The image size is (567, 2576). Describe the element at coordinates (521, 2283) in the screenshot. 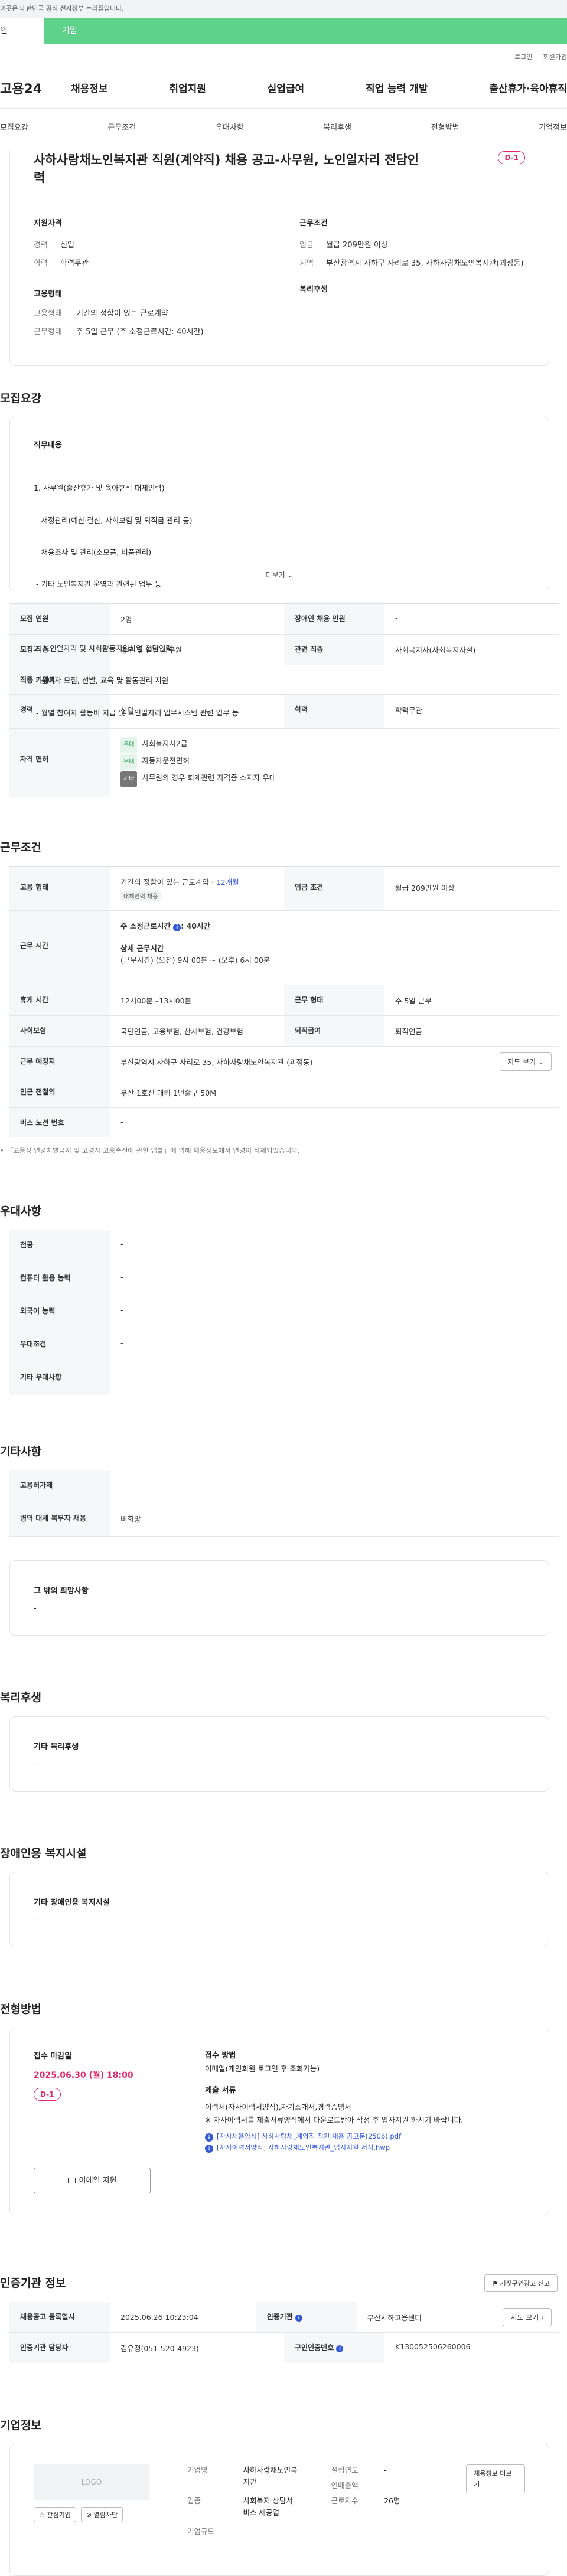

I see `report-fake-ad-button: ⚑ 거짓구인광고 신고` at that location.